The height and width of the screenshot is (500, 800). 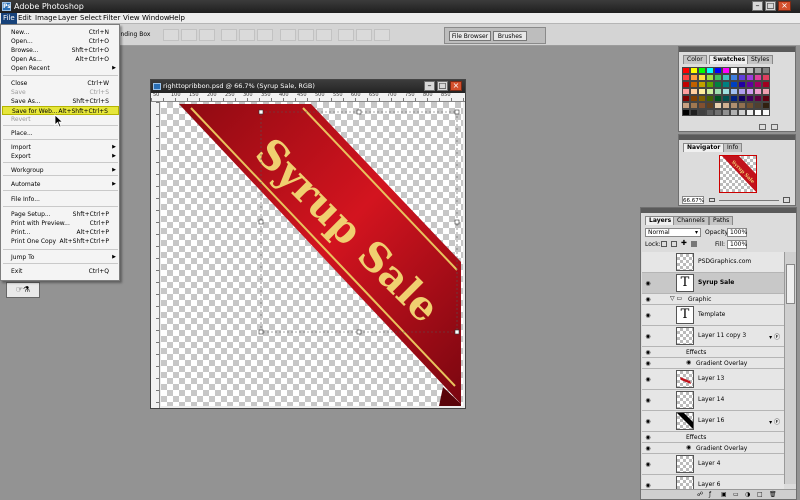 What do you see at coordinates (673, 232) in the screenshot?
I see `blend-mode-select: Normal ▾` at bounding box center [673, 232].